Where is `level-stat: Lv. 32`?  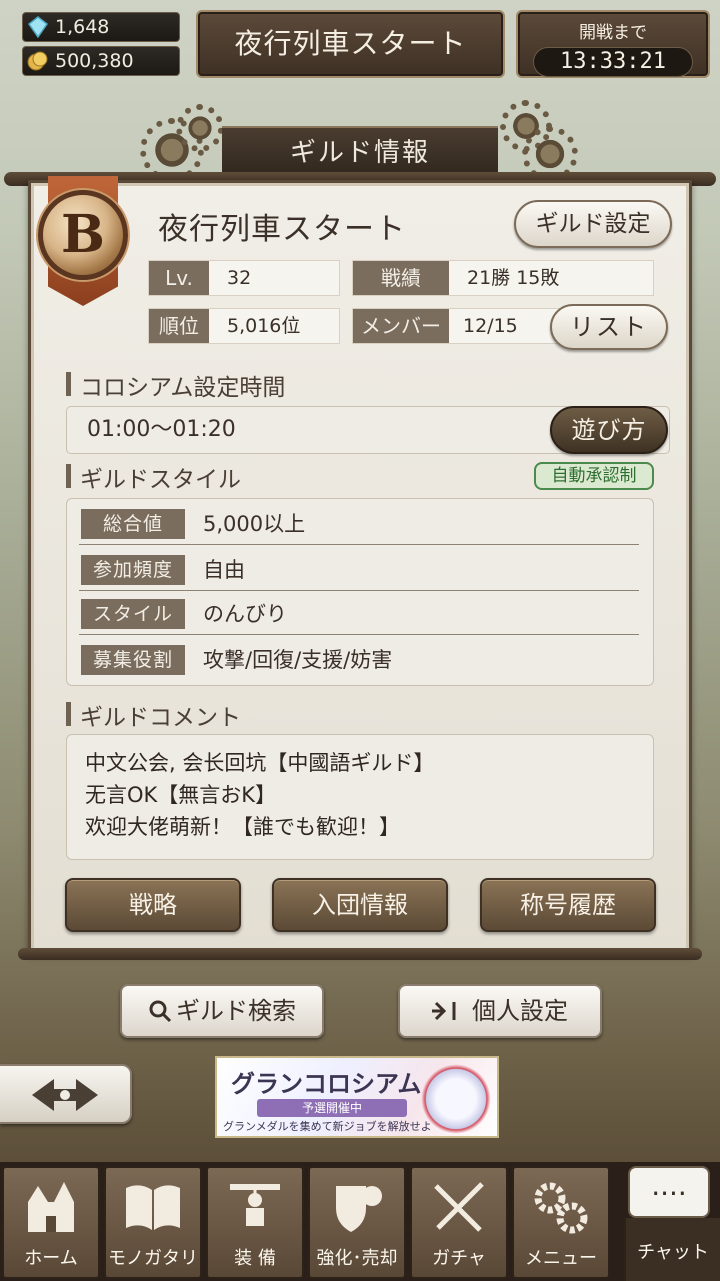
level-stat: Lv. 32 is located at coordinates (244, 278).